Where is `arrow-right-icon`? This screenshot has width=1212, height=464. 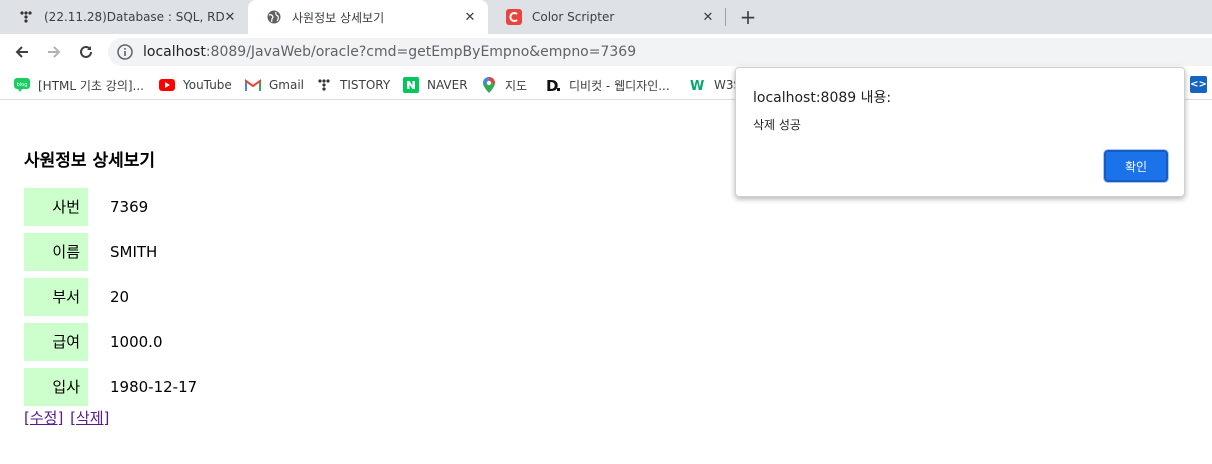 arrow-right-icon is located at coordinates (54, 52).